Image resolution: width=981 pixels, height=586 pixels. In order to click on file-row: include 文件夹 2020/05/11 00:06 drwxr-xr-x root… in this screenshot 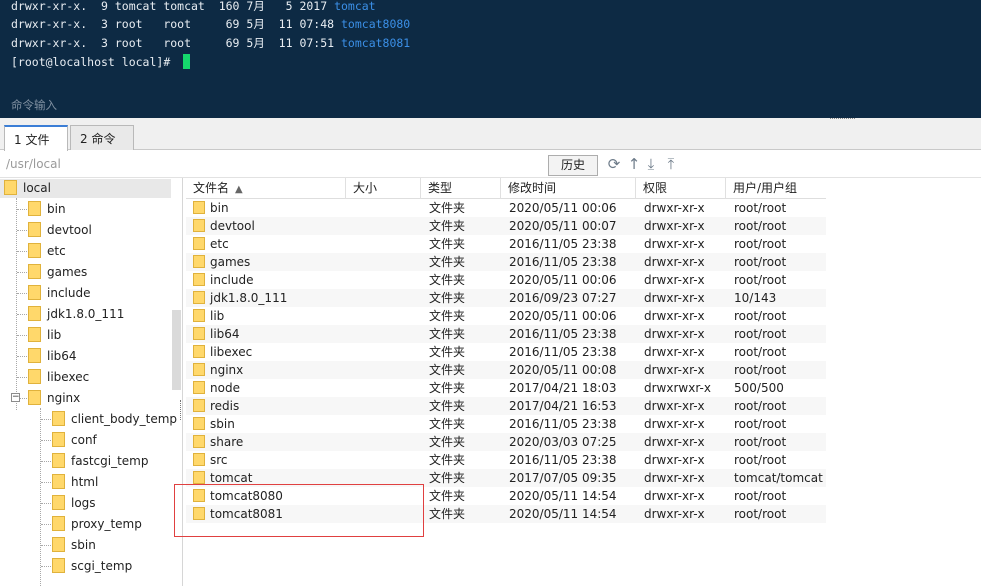, I will do `click(506, 280)`.